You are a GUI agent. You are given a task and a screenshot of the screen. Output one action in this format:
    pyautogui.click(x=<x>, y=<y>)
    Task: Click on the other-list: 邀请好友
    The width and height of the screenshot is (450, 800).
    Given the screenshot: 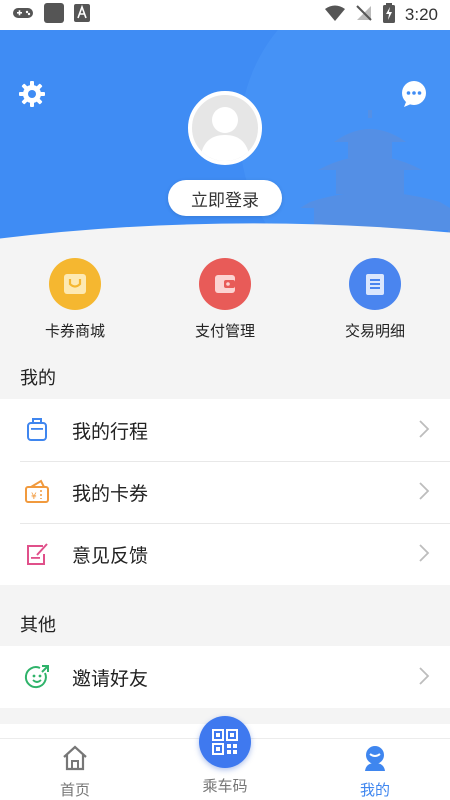 What is the action you would take?
    pyautogui.click(x=225, y=677)
    